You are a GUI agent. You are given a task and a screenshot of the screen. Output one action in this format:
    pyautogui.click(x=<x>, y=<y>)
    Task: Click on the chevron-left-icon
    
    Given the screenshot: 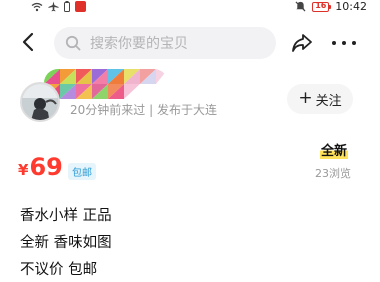 What is the action you would take?
    pyautogui.click(x=28, y=42)
    